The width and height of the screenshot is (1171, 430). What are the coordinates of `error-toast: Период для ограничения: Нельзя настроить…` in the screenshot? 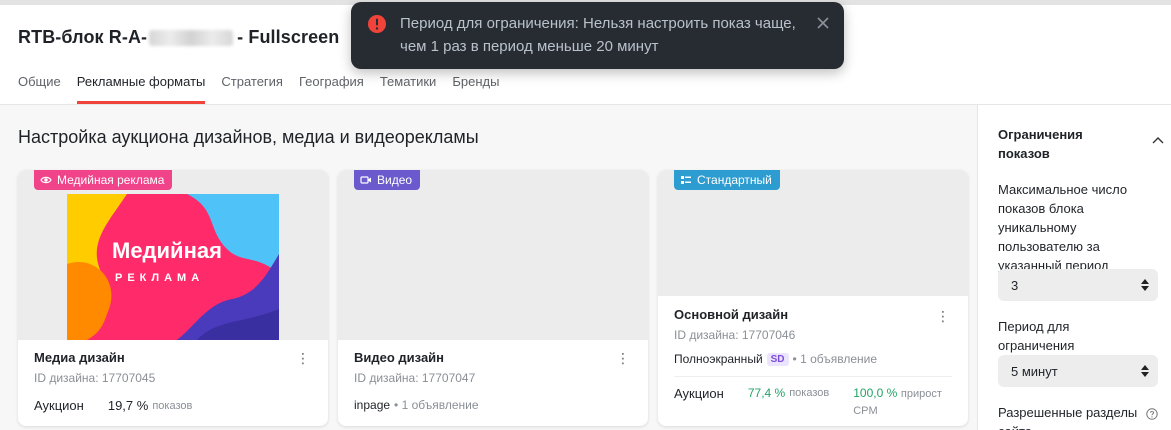 It's located at (597, 35).